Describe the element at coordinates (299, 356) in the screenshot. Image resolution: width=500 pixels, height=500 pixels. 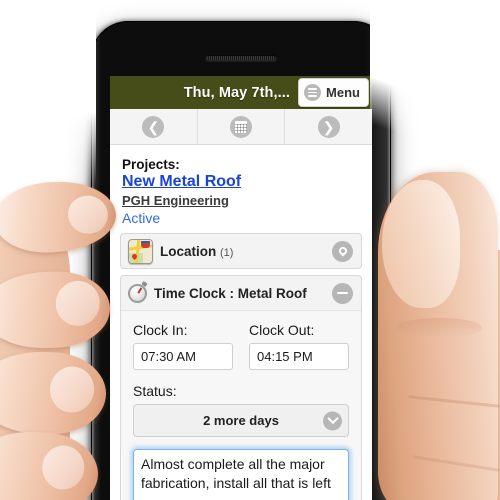
I see `clock-out-input` at that location.